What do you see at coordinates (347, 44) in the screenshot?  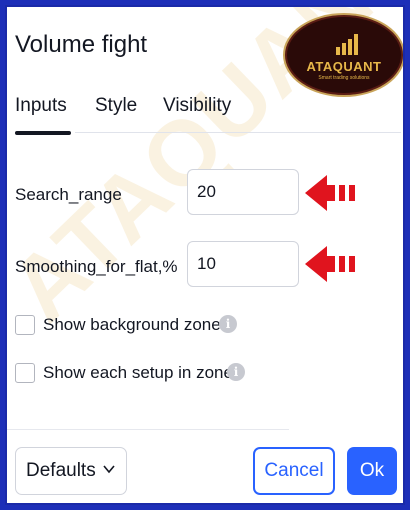 I see `bar-chart-icon` at bounding box center [347, 44].